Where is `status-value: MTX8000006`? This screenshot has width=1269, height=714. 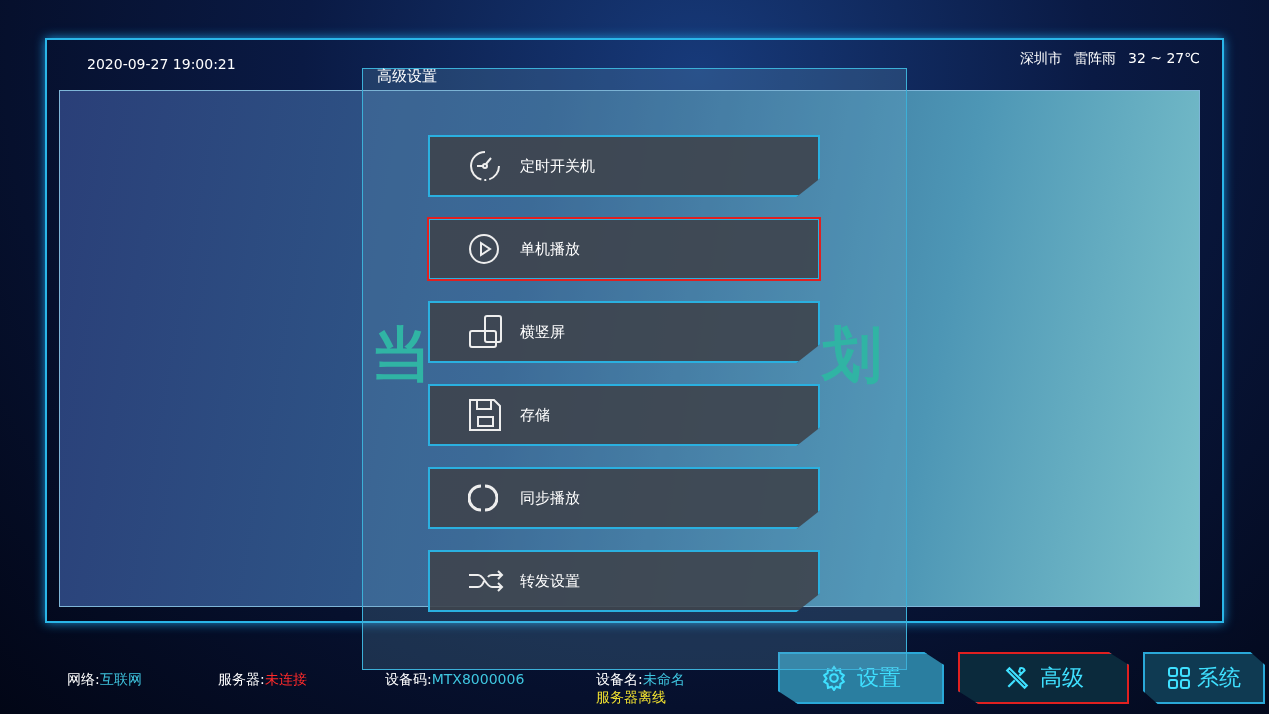 status-value: MTX8000006 is located at coordinates (478, 679).